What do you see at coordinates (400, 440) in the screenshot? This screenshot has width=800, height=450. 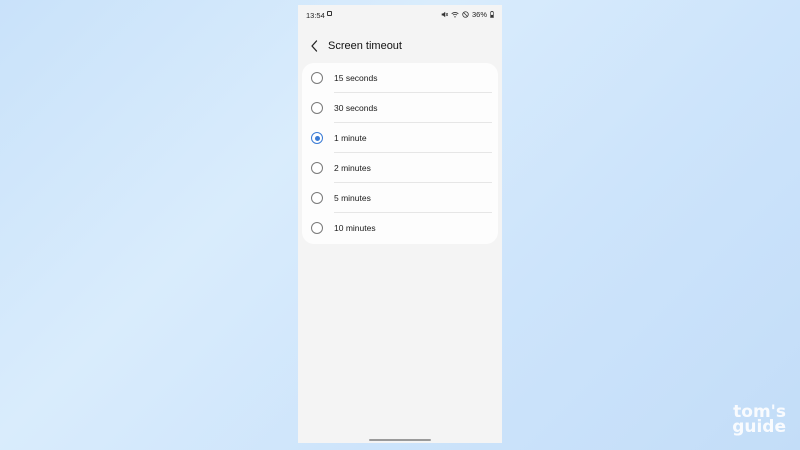 I see `home-indicator` at bounding box center [400, 440].